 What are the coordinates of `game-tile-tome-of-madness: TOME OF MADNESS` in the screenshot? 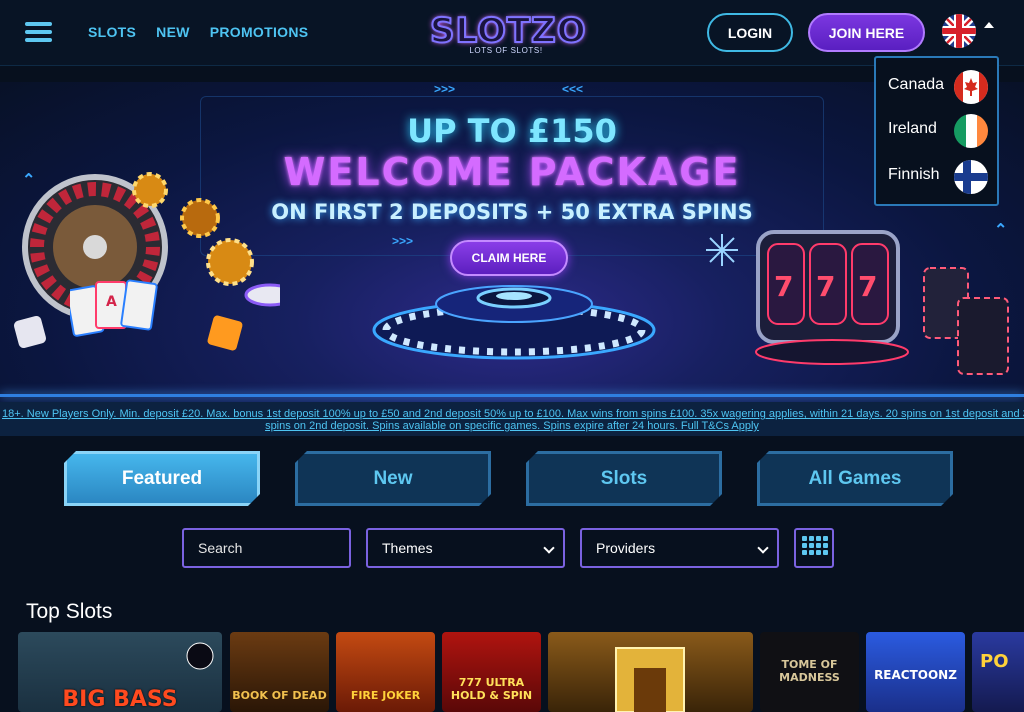 It's located at (809, 672).